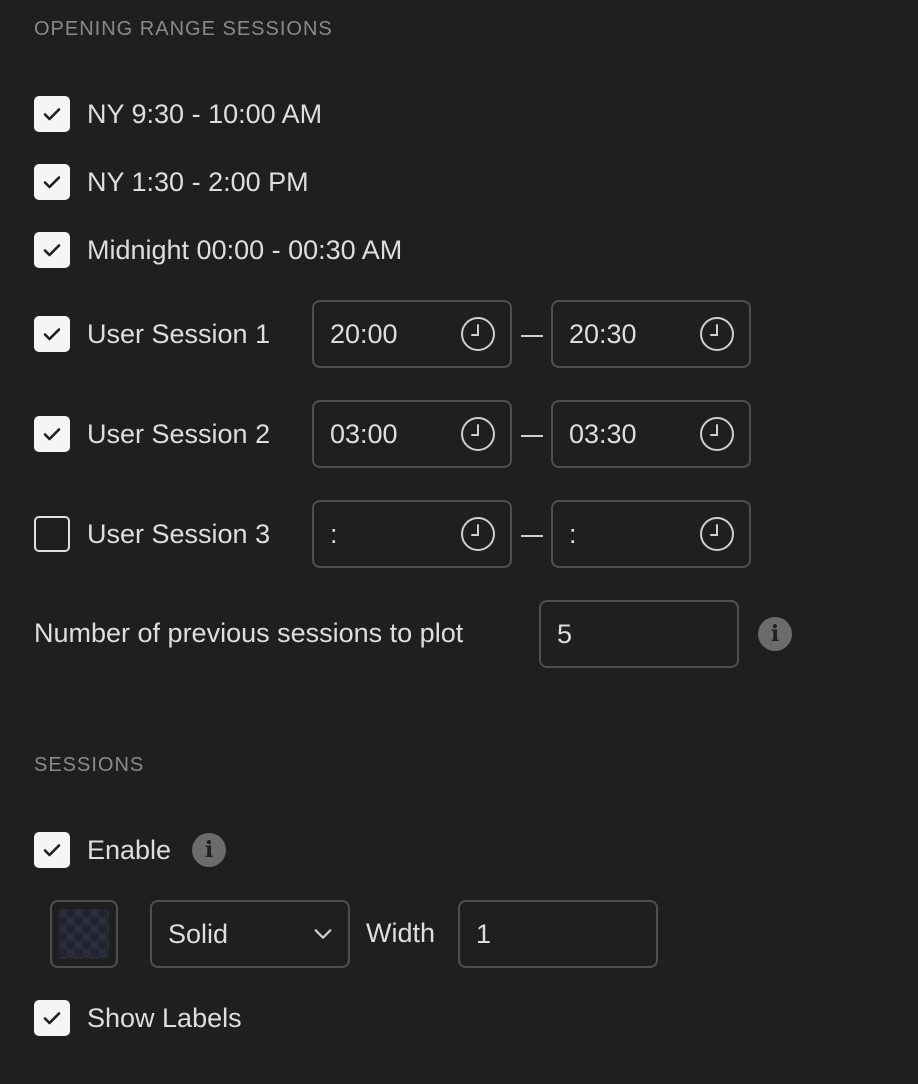  Describe the element at coordinates (651, 534) in the screenshot. I see `user-session-3-end-input: :` at that location.